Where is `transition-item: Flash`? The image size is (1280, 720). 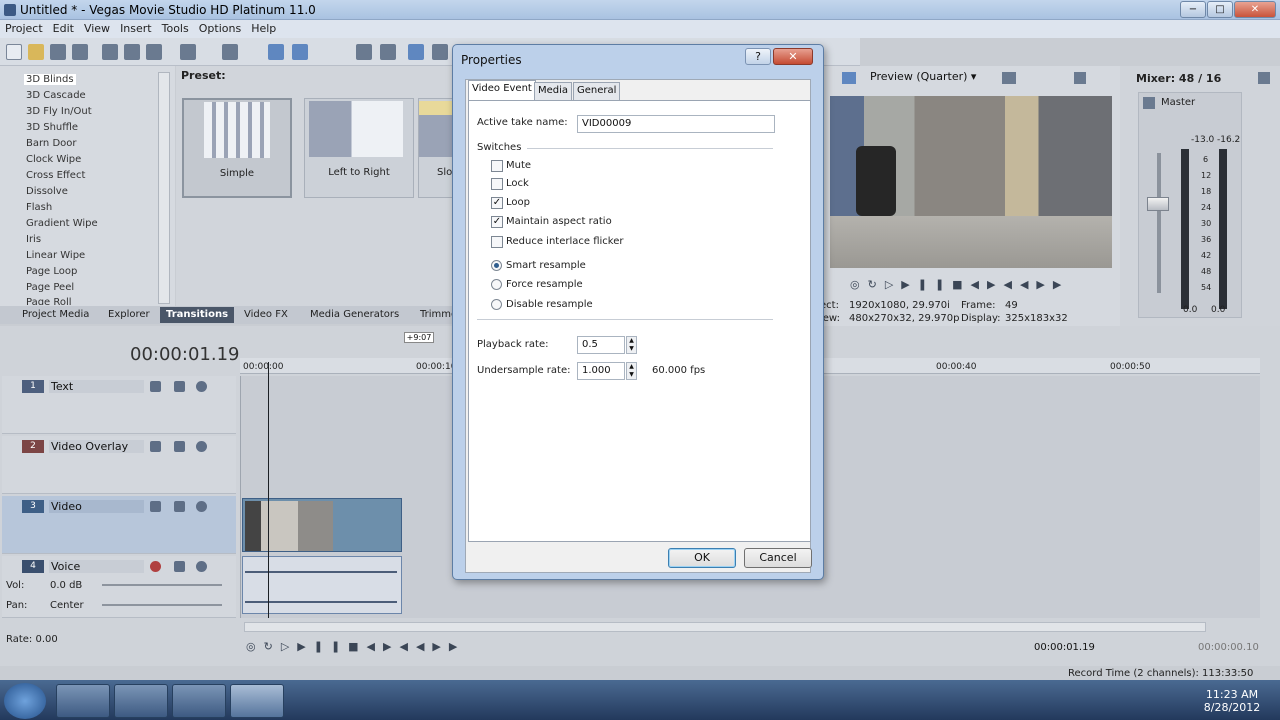
transition-item: Flash is located at coordinates (39, 207).